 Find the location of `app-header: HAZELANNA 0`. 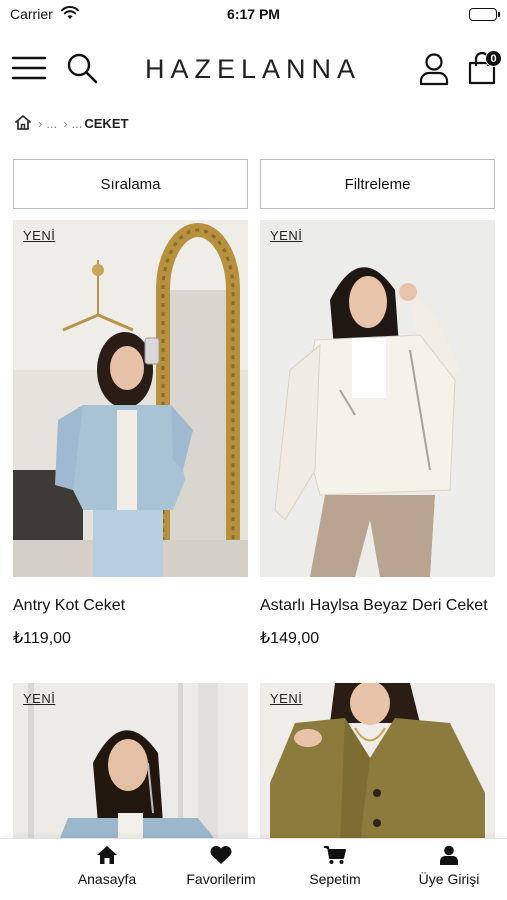

app-header: HAZELANNA 0 is located at coordinates (253, 69).